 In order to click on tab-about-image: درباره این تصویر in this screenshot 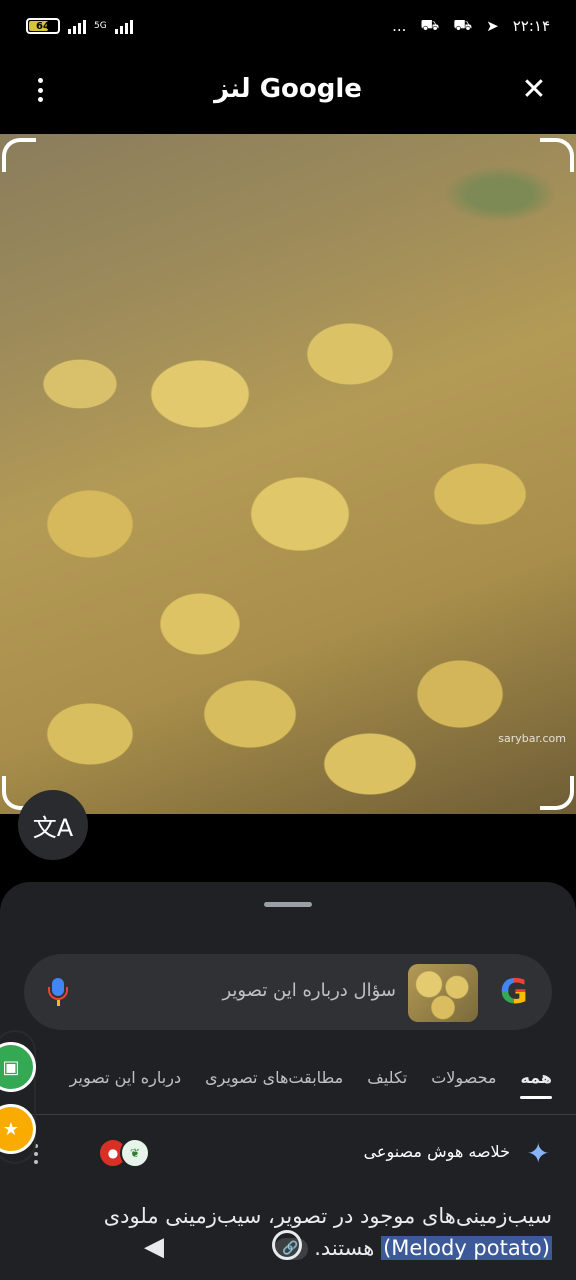, I will do `click(125, 1080)`.